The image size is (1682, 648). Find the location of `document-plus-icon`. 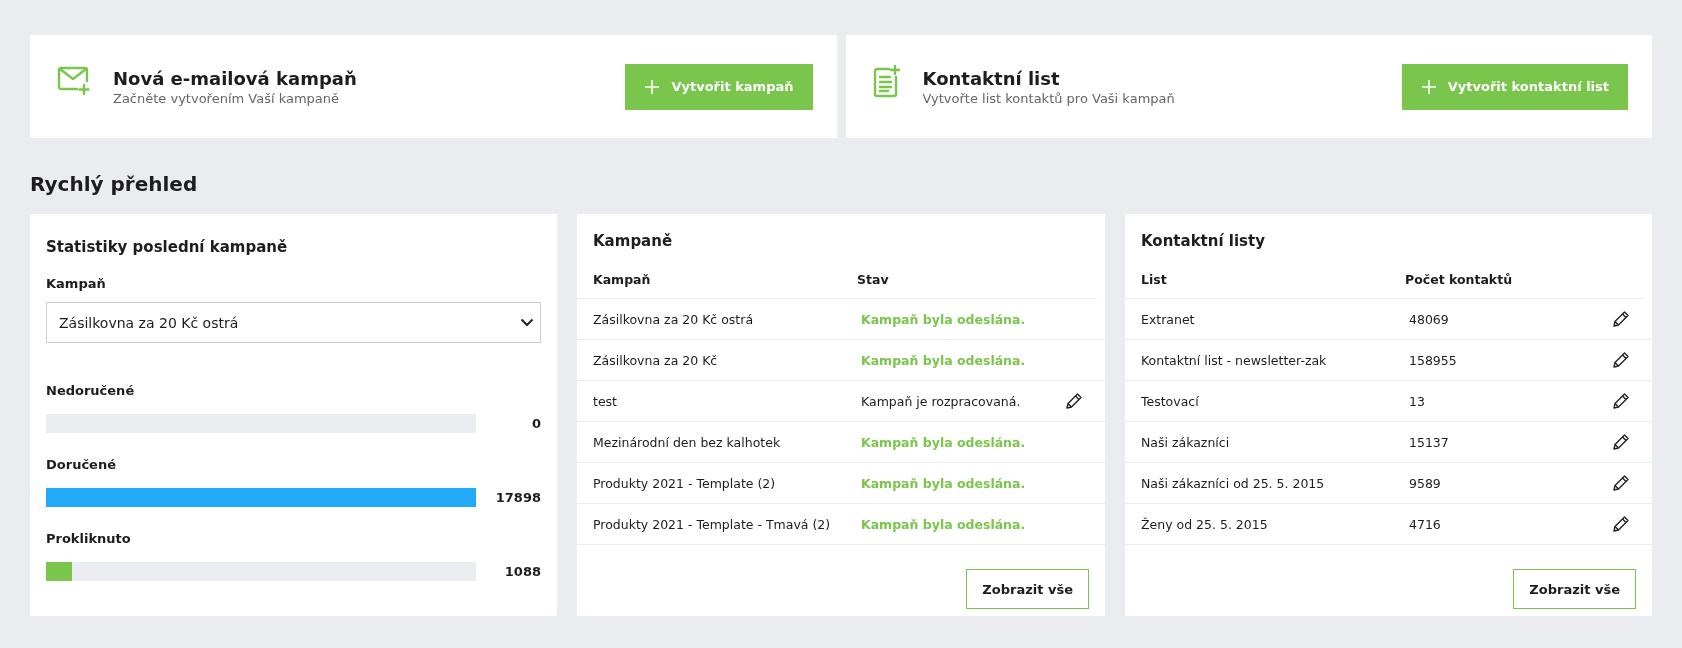

document-plus-icon is located at coordinates (886, 80).